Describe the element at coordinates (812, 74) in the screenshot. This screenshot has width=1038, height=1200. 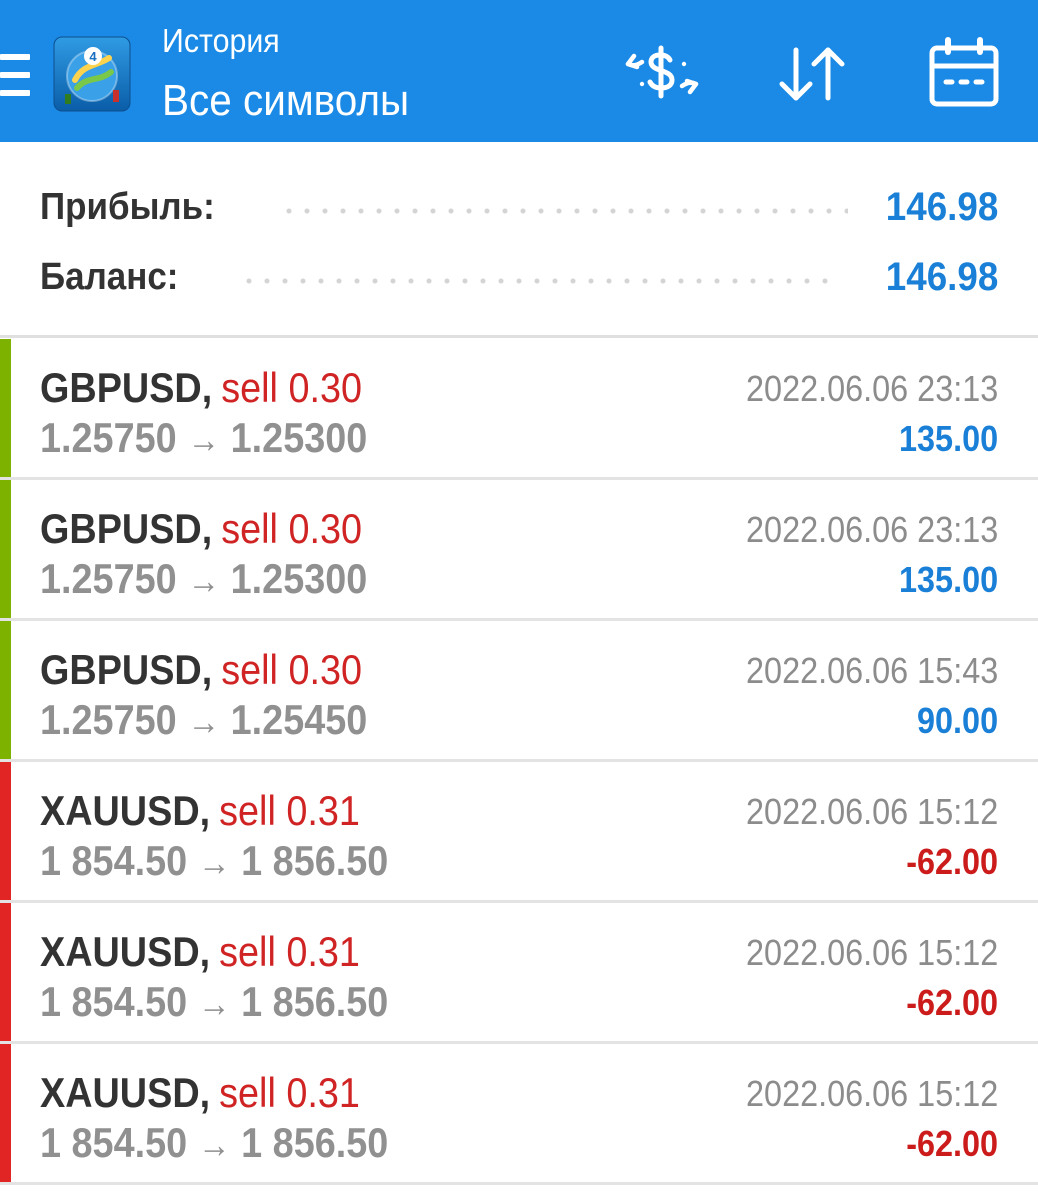
I see `sort-icon` at that location.